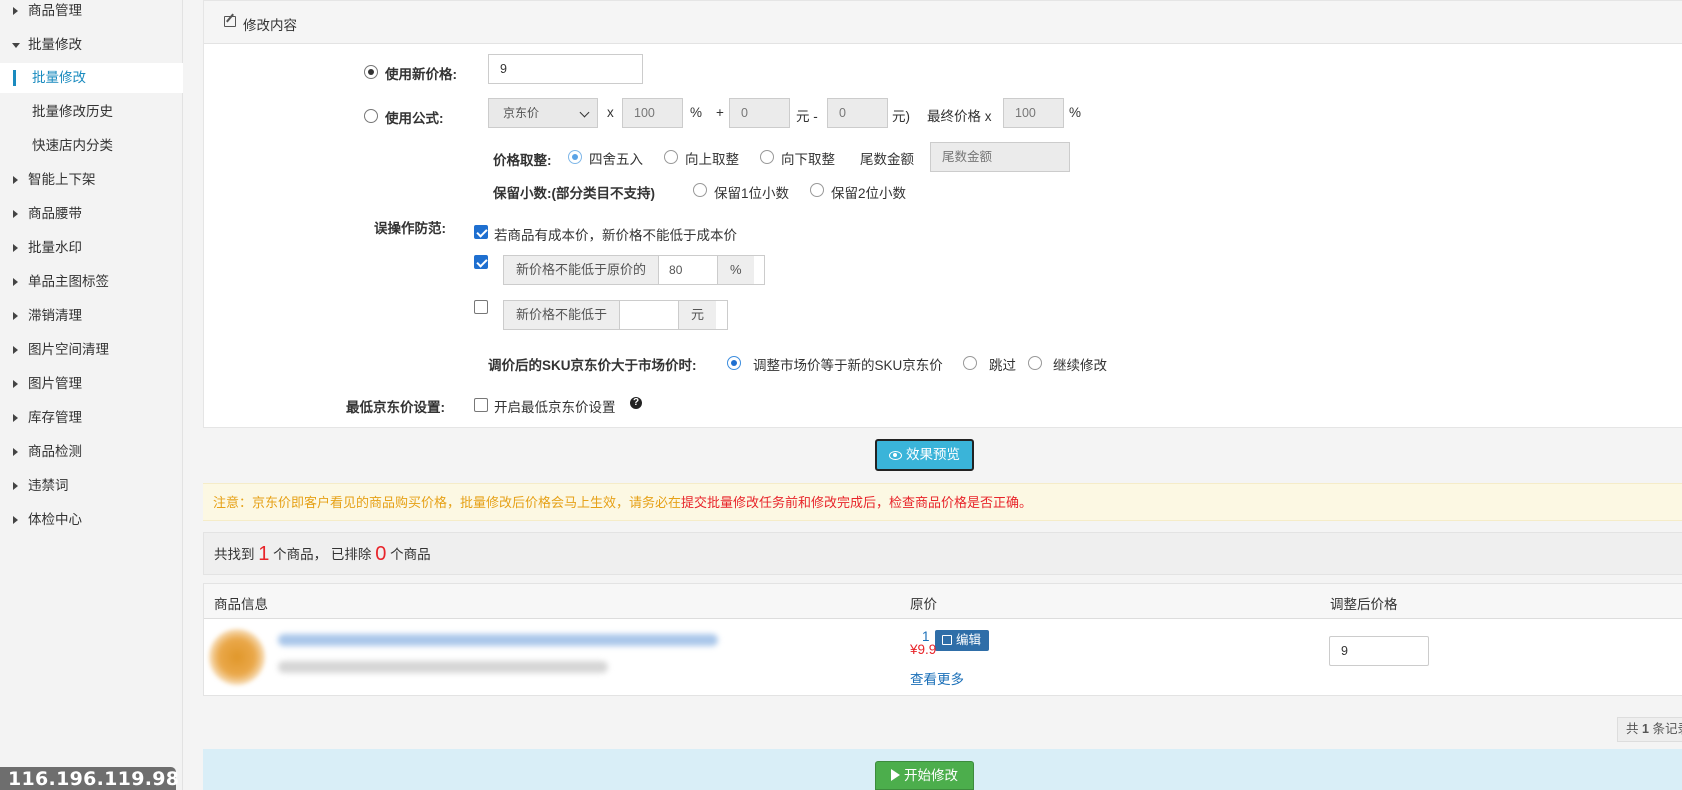 The image size is (1682, 790). I want to click on orig-price-pct-input: 80, so click(688, 270).